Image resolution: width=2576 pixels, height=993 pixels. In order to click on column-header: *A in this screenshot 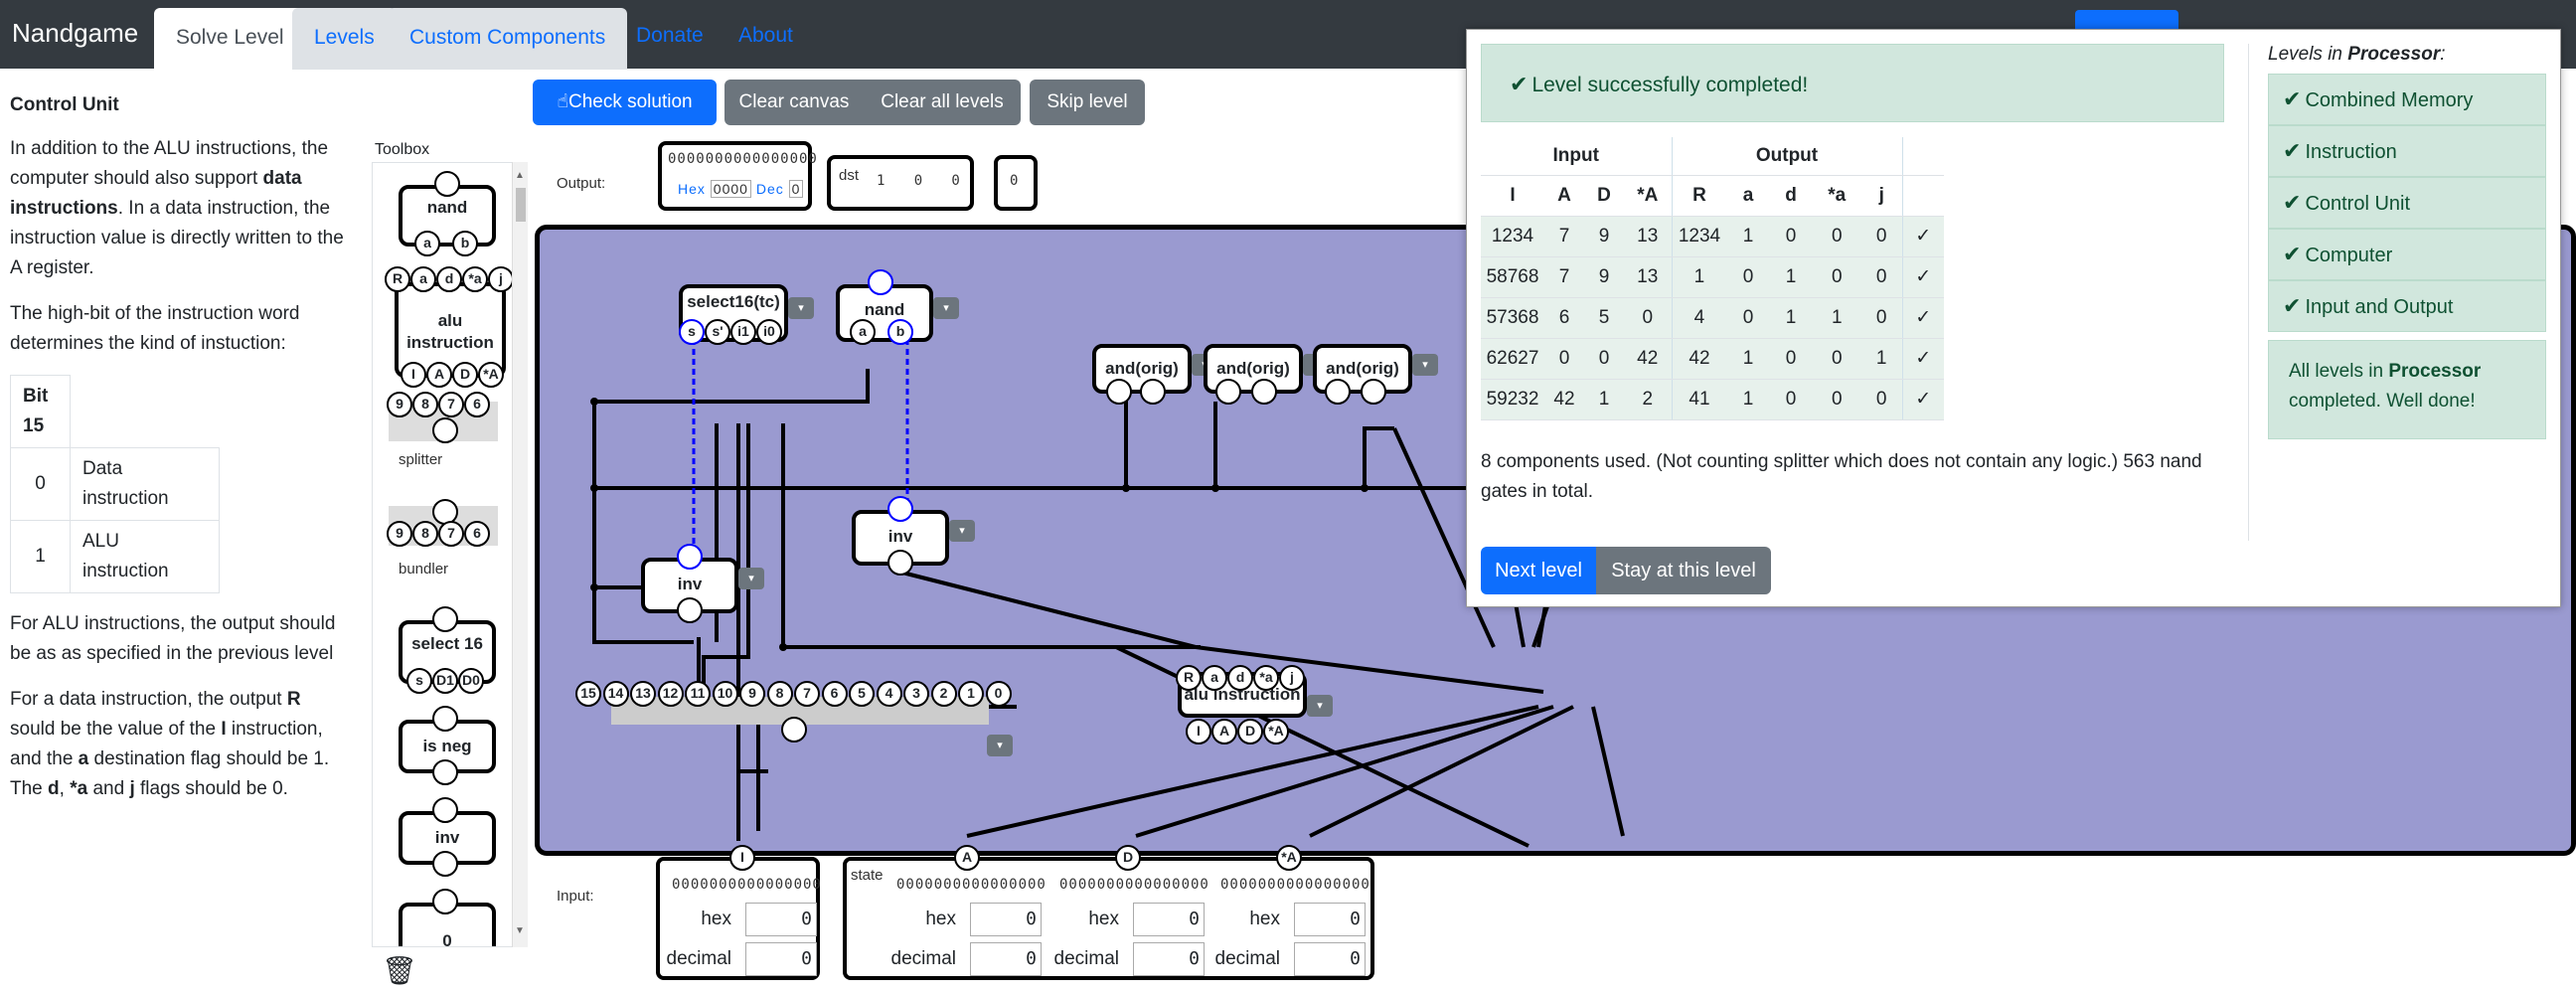, I will do `click(1648, 196)`.